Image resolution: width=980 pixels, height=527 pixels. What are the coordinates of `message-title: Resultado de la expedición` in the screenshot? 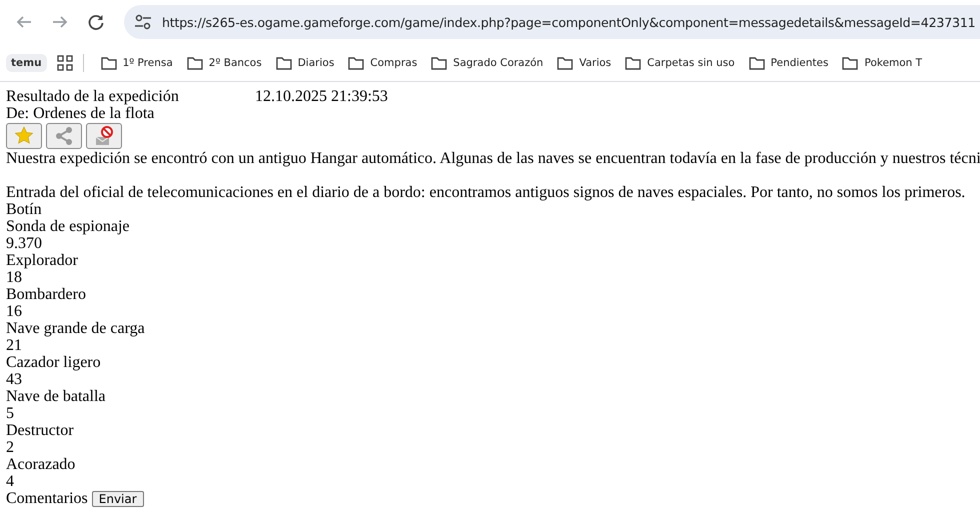 It's located at (93, 96).